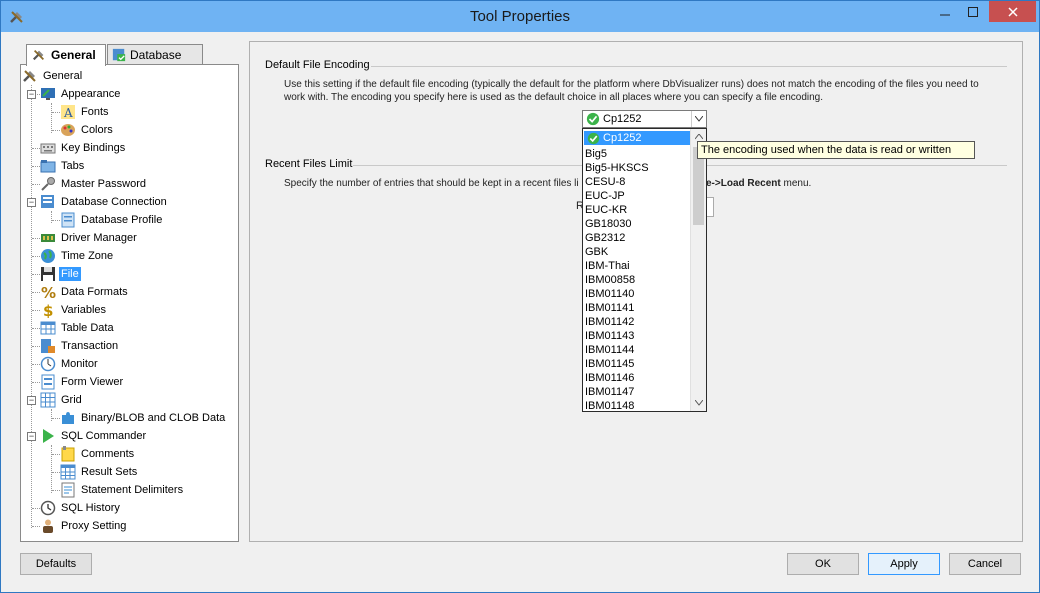 This screenshot has width=1040, height=593. Describe the element at coordinates (1012, 11) in the screenshot. I see `close-button` at that location.